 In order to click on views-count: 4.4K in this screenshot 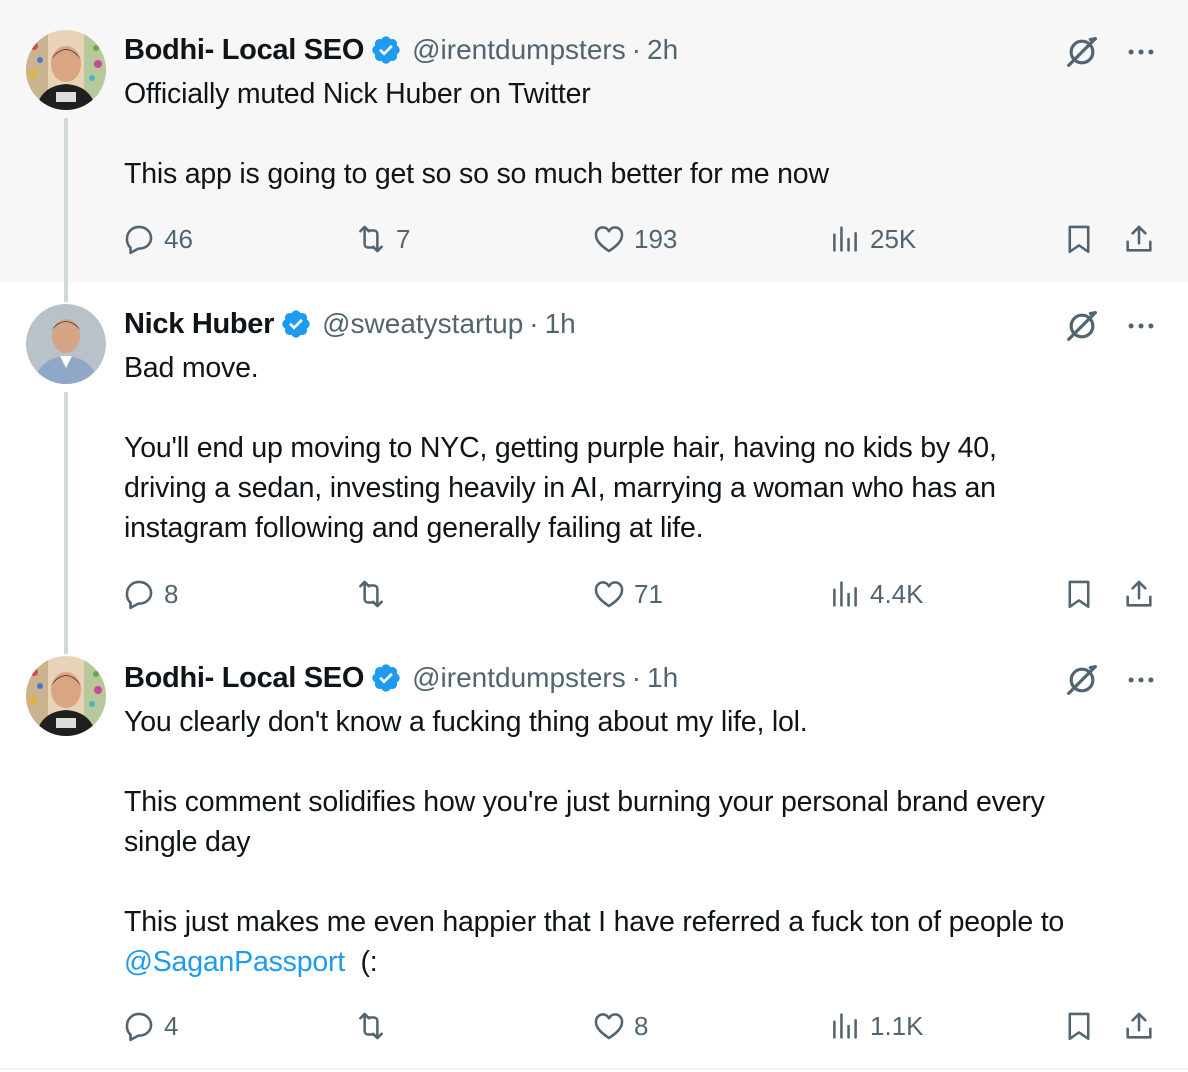, I will do `click(897, 593)`.